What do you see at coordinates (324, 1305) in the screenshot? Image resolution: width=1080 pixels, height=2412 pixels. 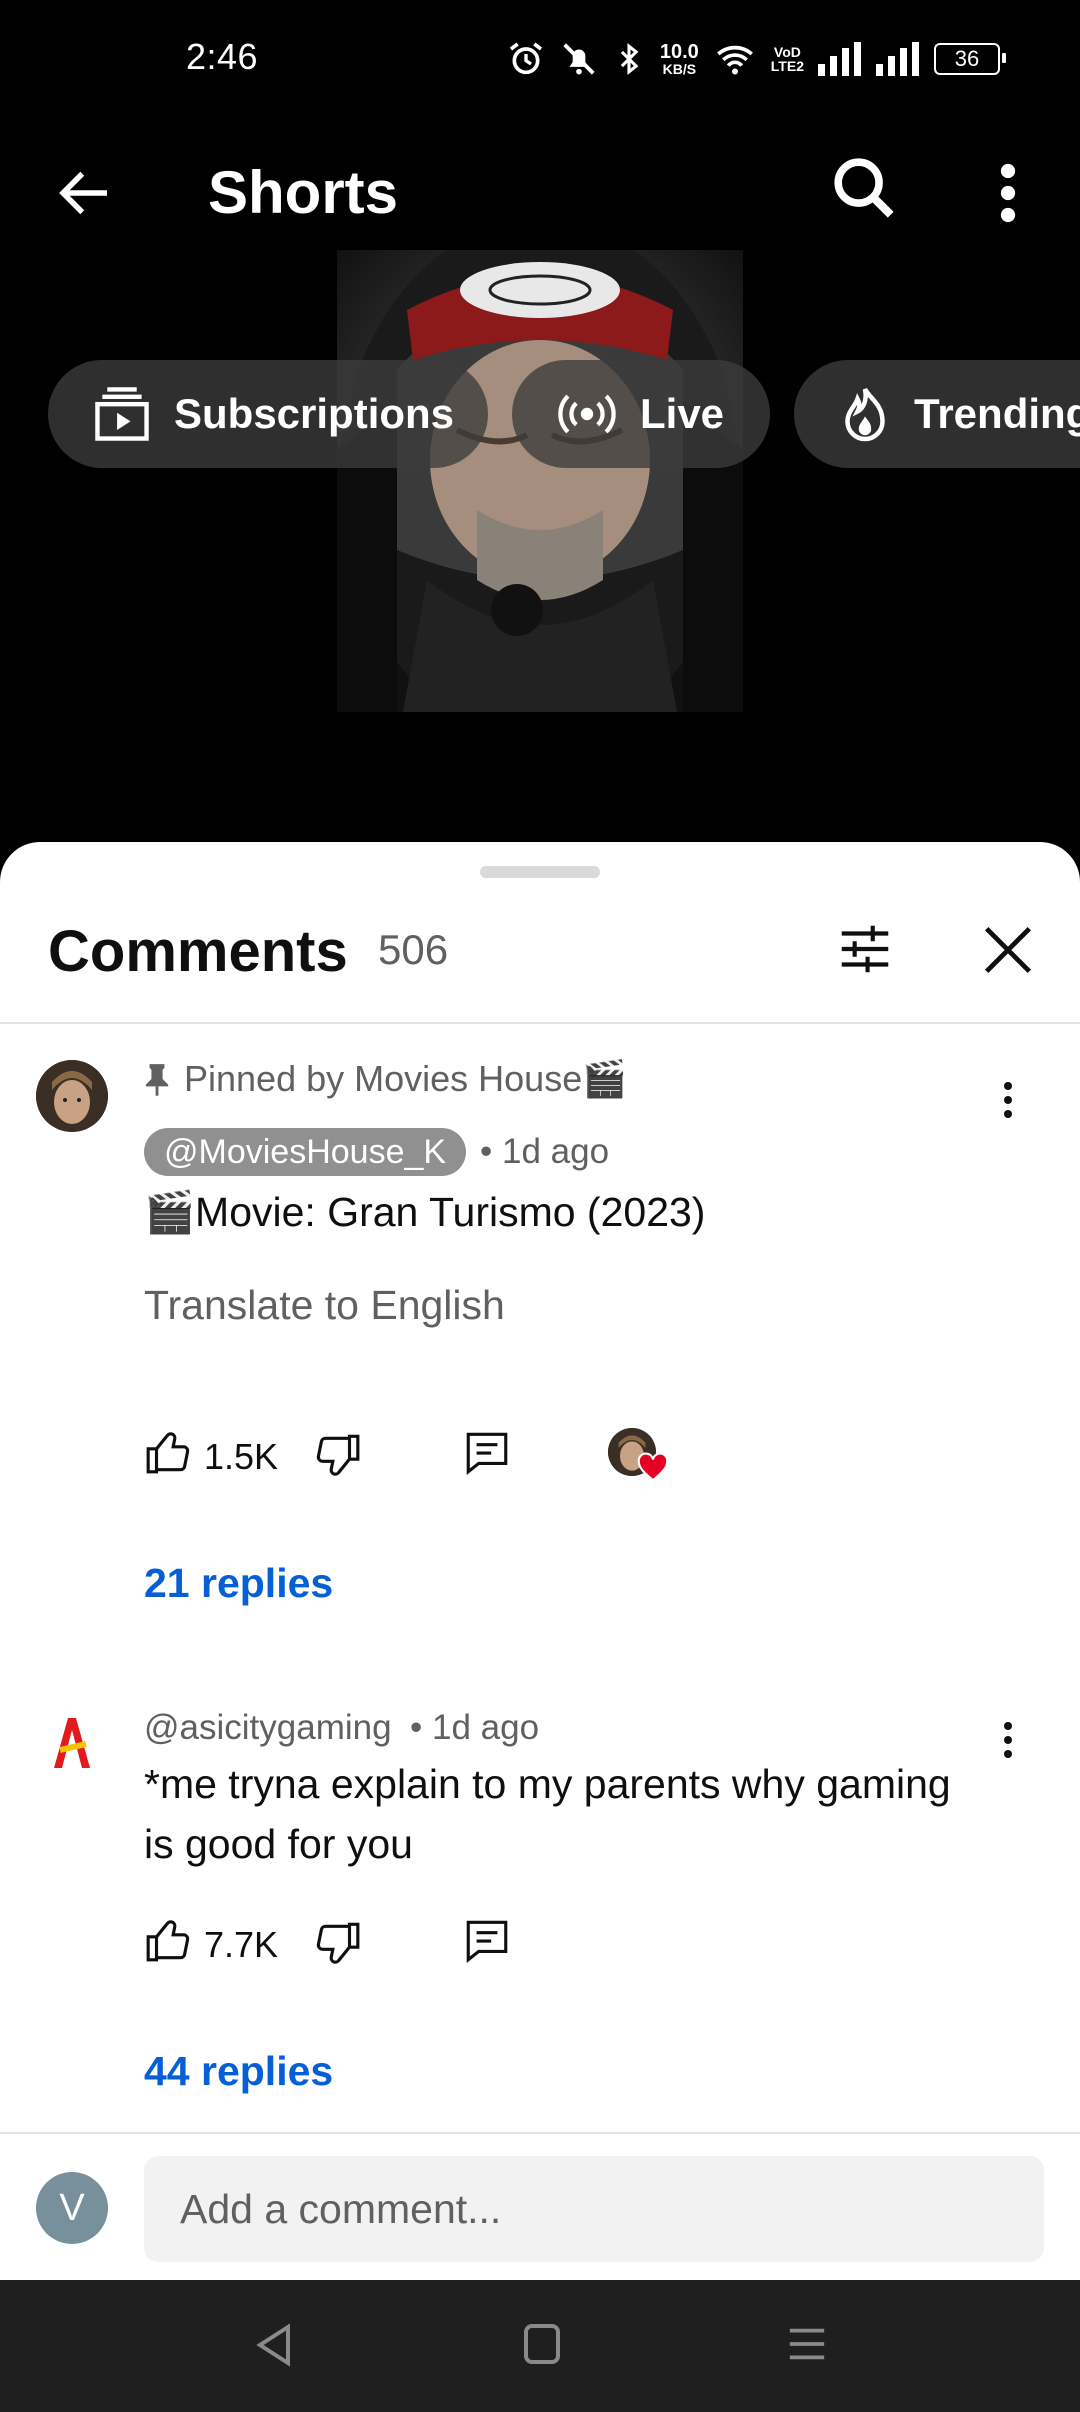 I see `translate-link: Translate to English` at bounding box center [324, 1305].